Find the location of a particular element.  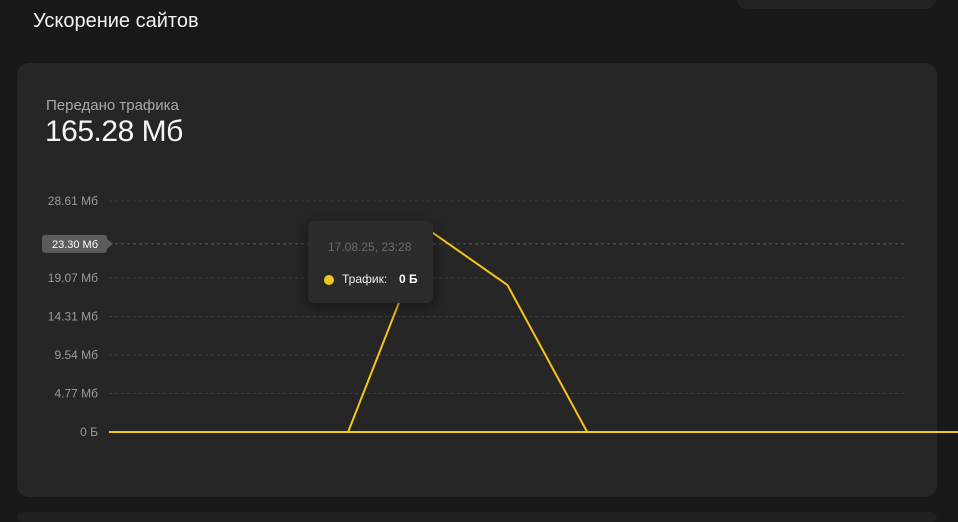

tooltip-date: 17.08.25, 23:28 is located at coordinates (370, 247).